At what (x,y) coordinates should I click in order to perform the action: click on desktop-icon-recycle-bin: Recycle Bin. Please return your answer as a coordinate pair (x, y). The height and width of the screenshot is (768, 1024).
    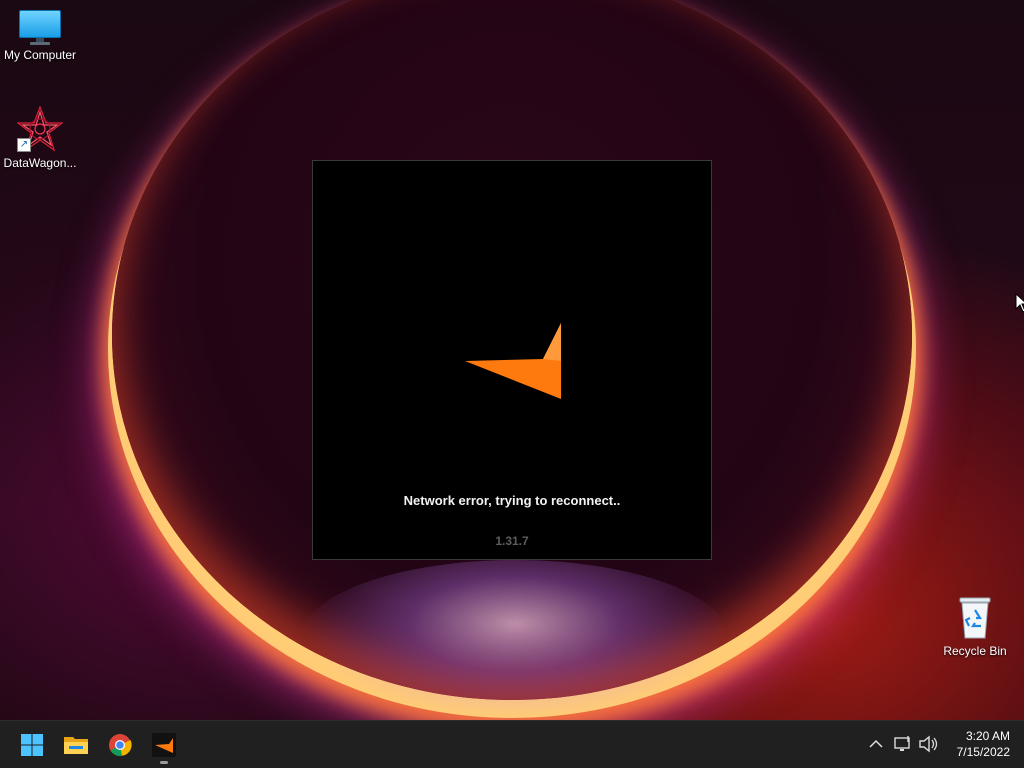
    Looking at the image, I should click on (975, 627).